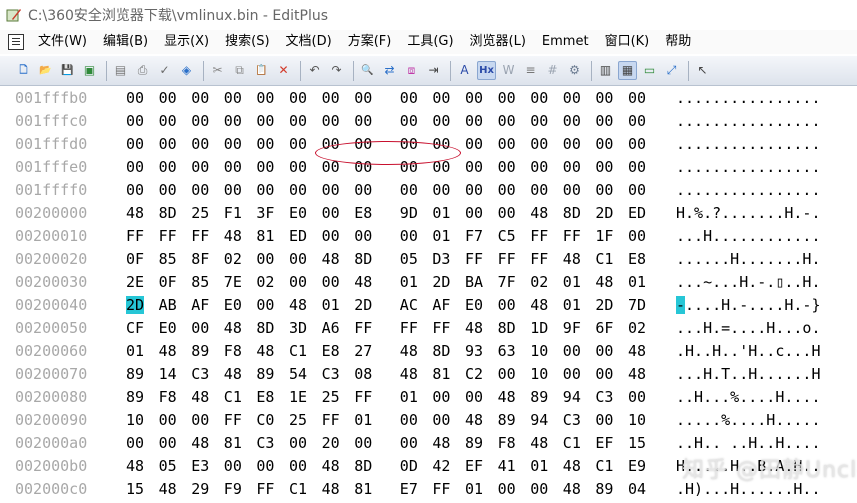 The width and height of the screenshot is (857, 503). Describe the element at coordinates (572, 328) in the screenshot. I see `hex-byte: 9F` at that location.